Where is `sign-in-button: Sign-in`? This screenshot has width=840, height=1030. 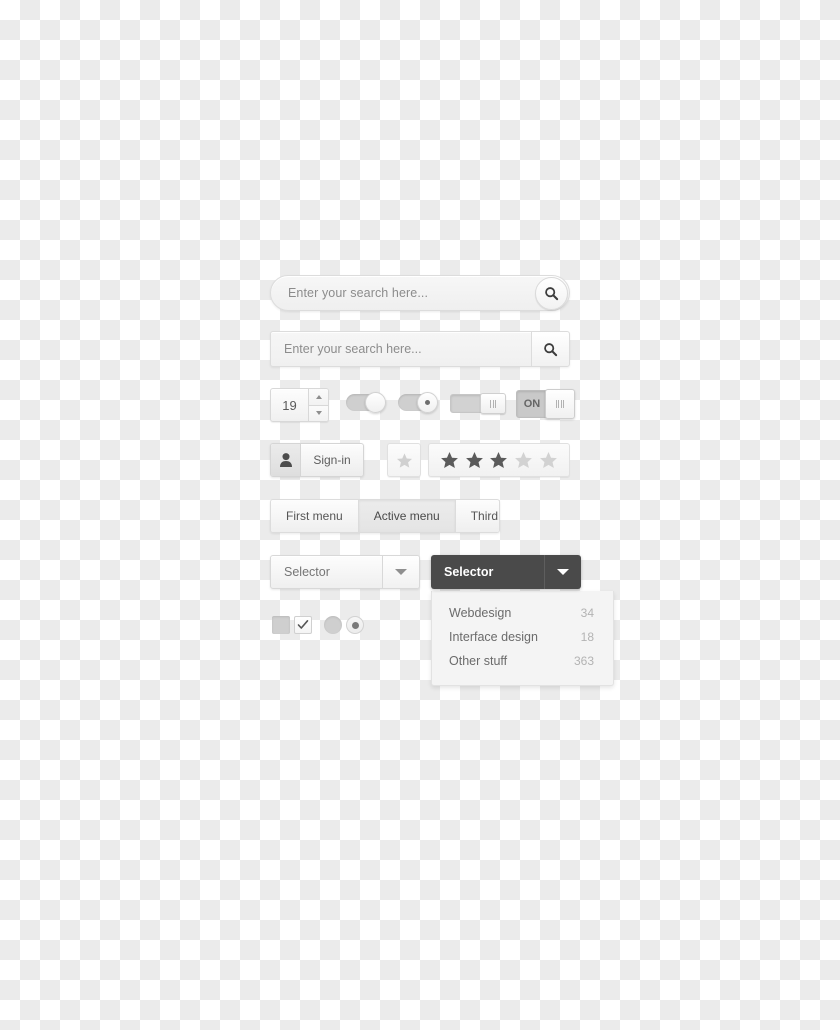 sign-in-button: Sign-in is located at coordinates (317, 460).